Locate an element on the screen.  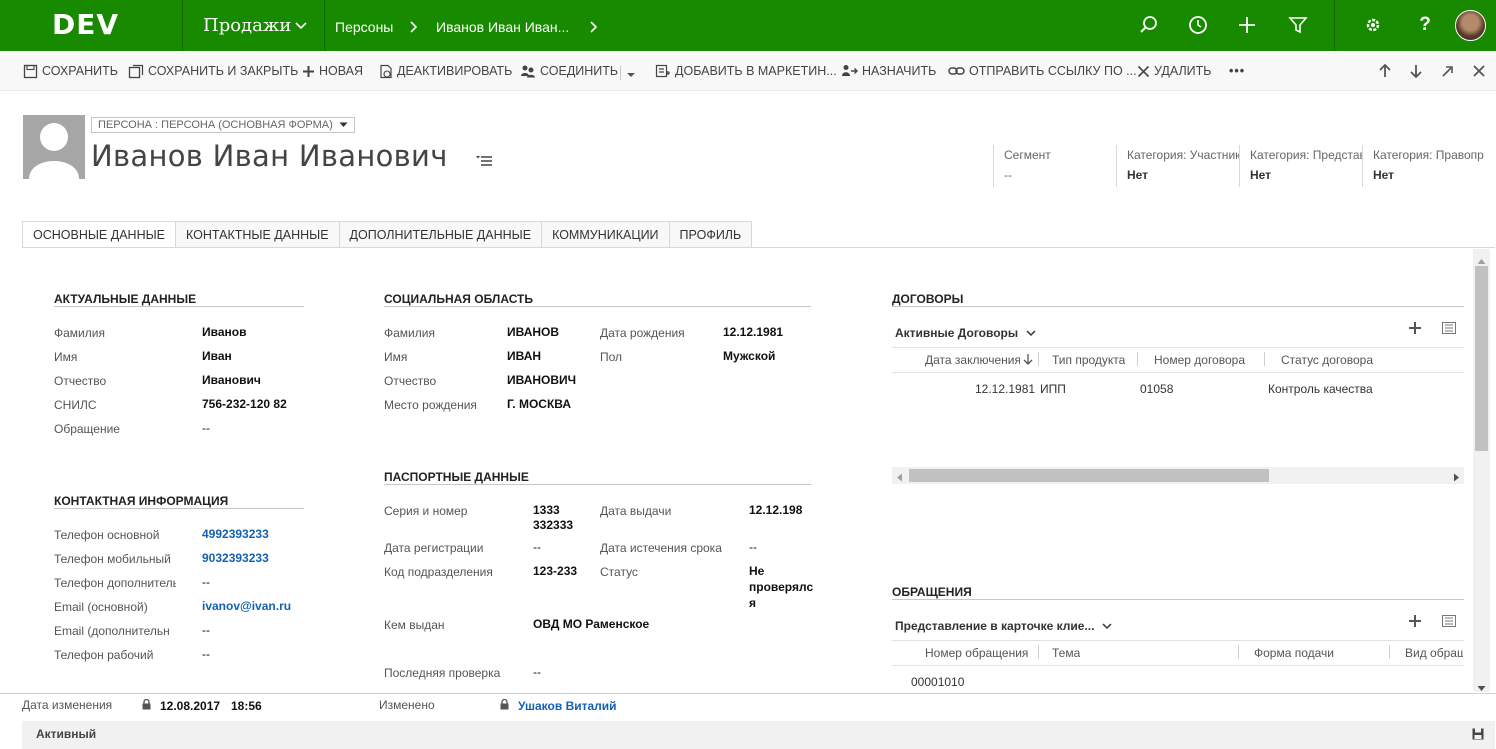
search-icon is located at coordinates (1150, 26).